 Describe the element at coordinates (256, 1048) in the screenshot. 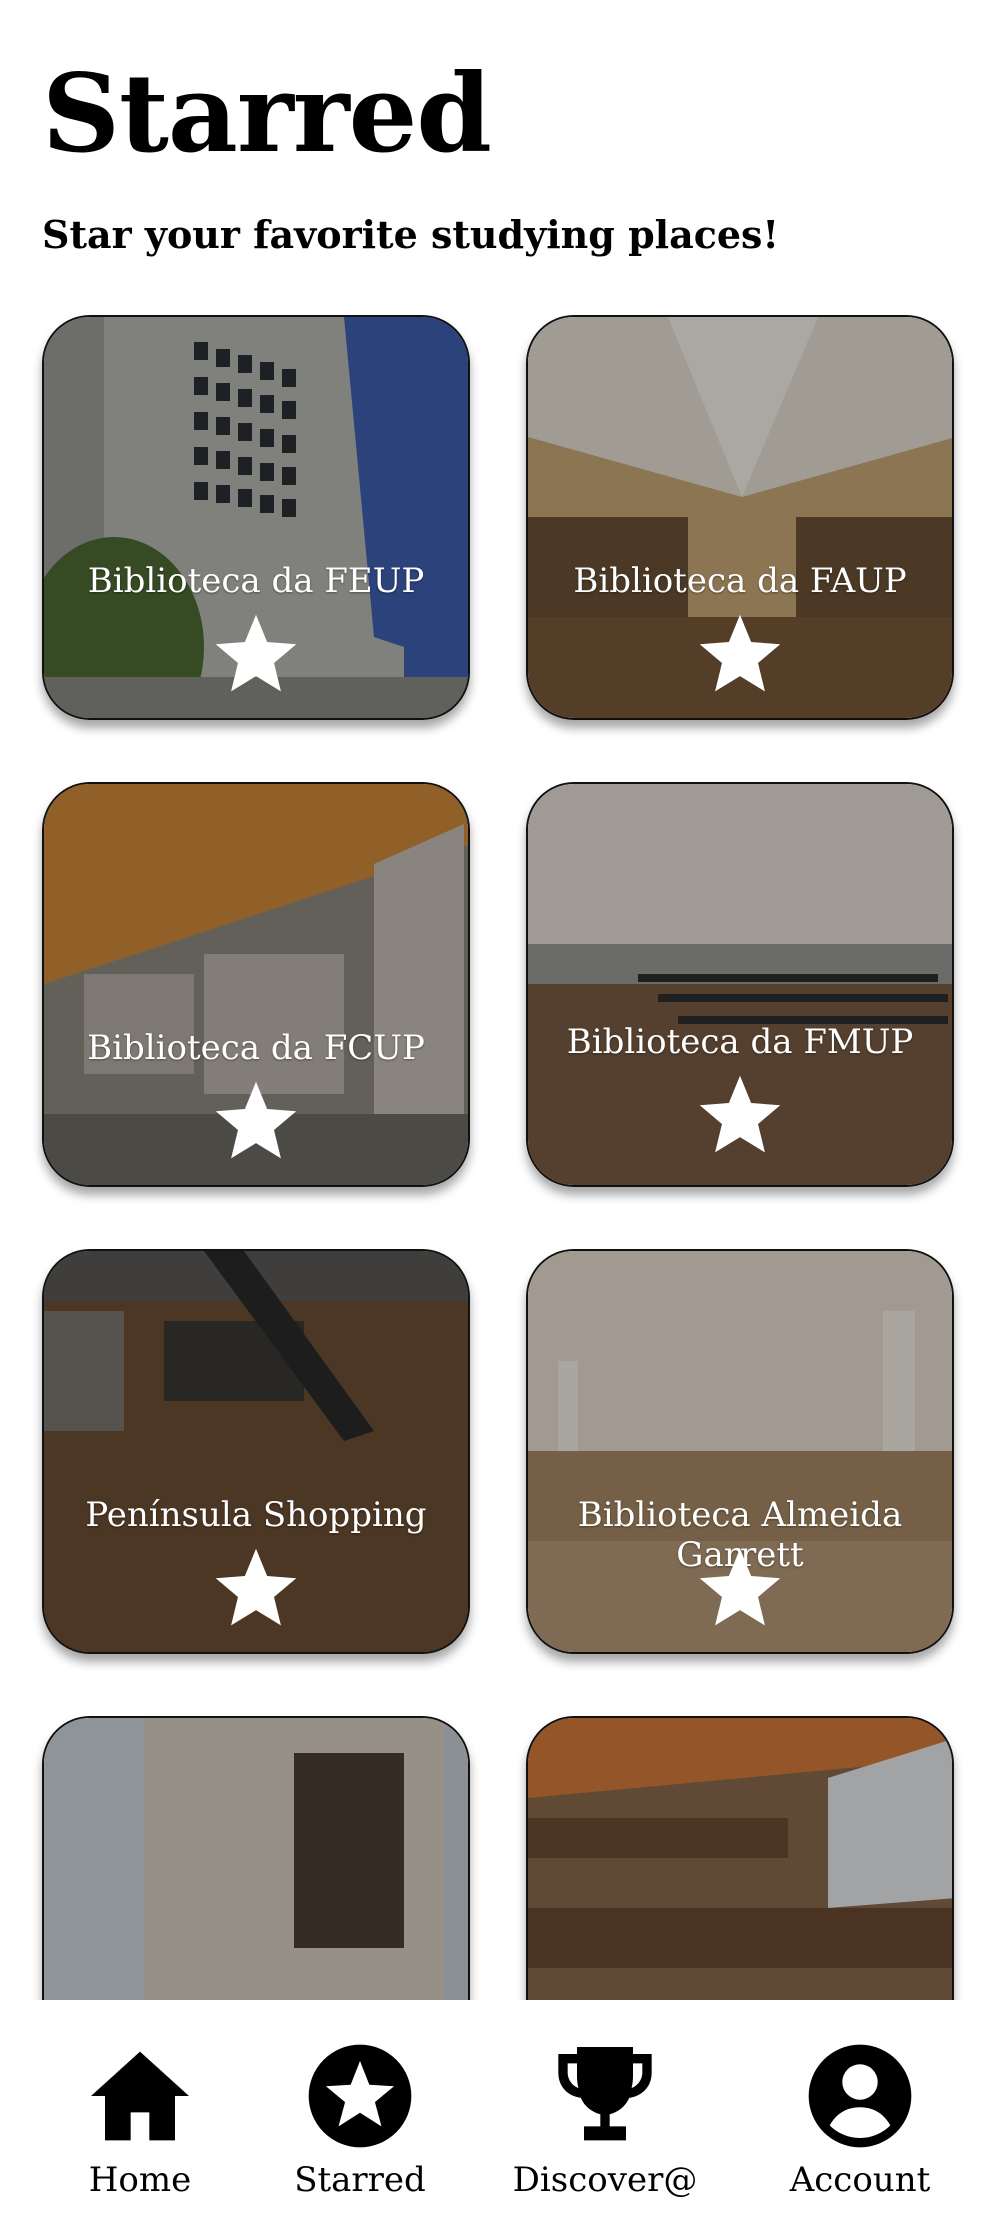

I see `place-name: Biblioteca da FCUP` at that location.